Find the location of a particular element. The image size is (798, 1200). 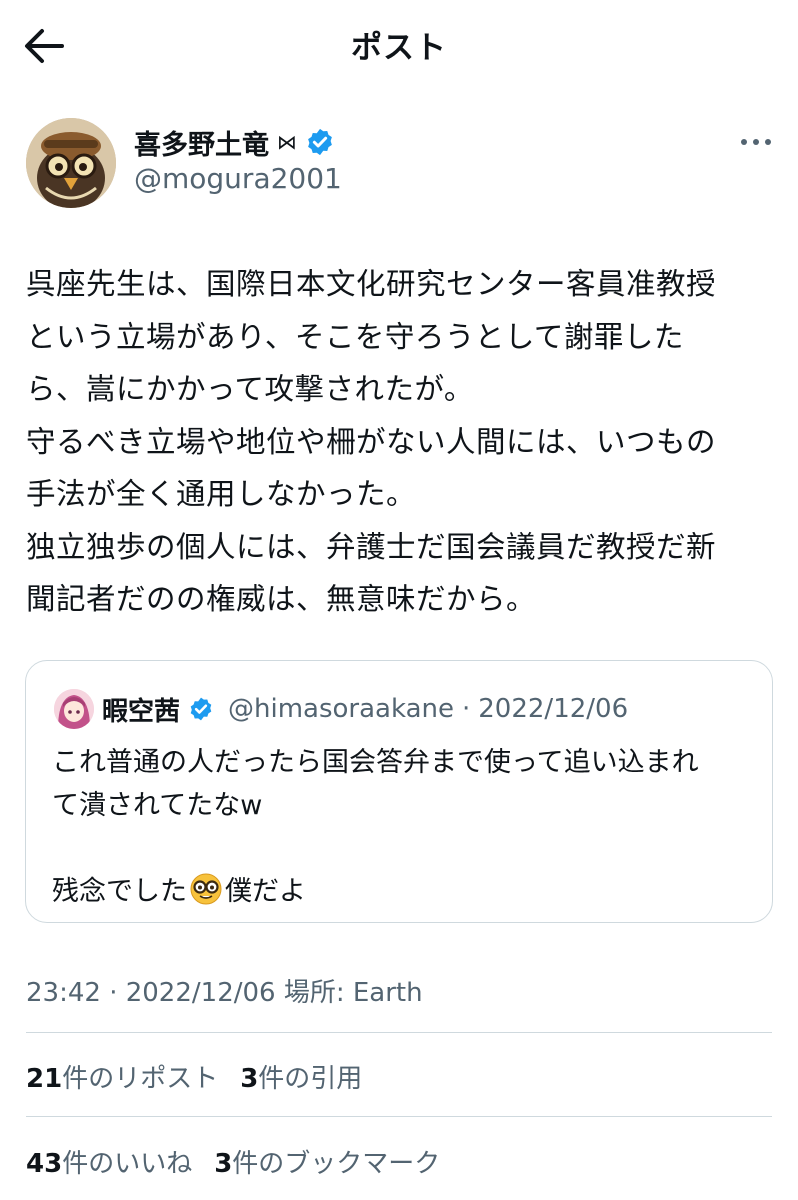

post-line: という立場があり、そこを守ろうとして謝罪した is located at coordinates (355, 336).